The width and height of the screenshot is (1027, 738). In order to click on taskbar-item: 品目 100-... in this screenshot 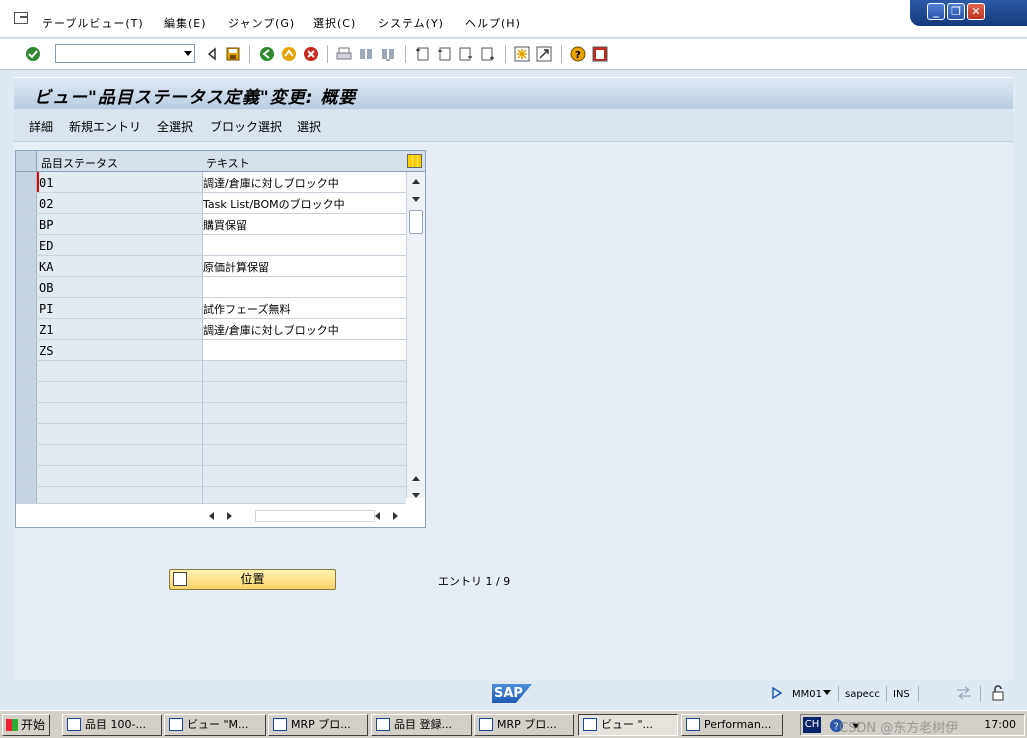, I will do `click(112, 725)`.